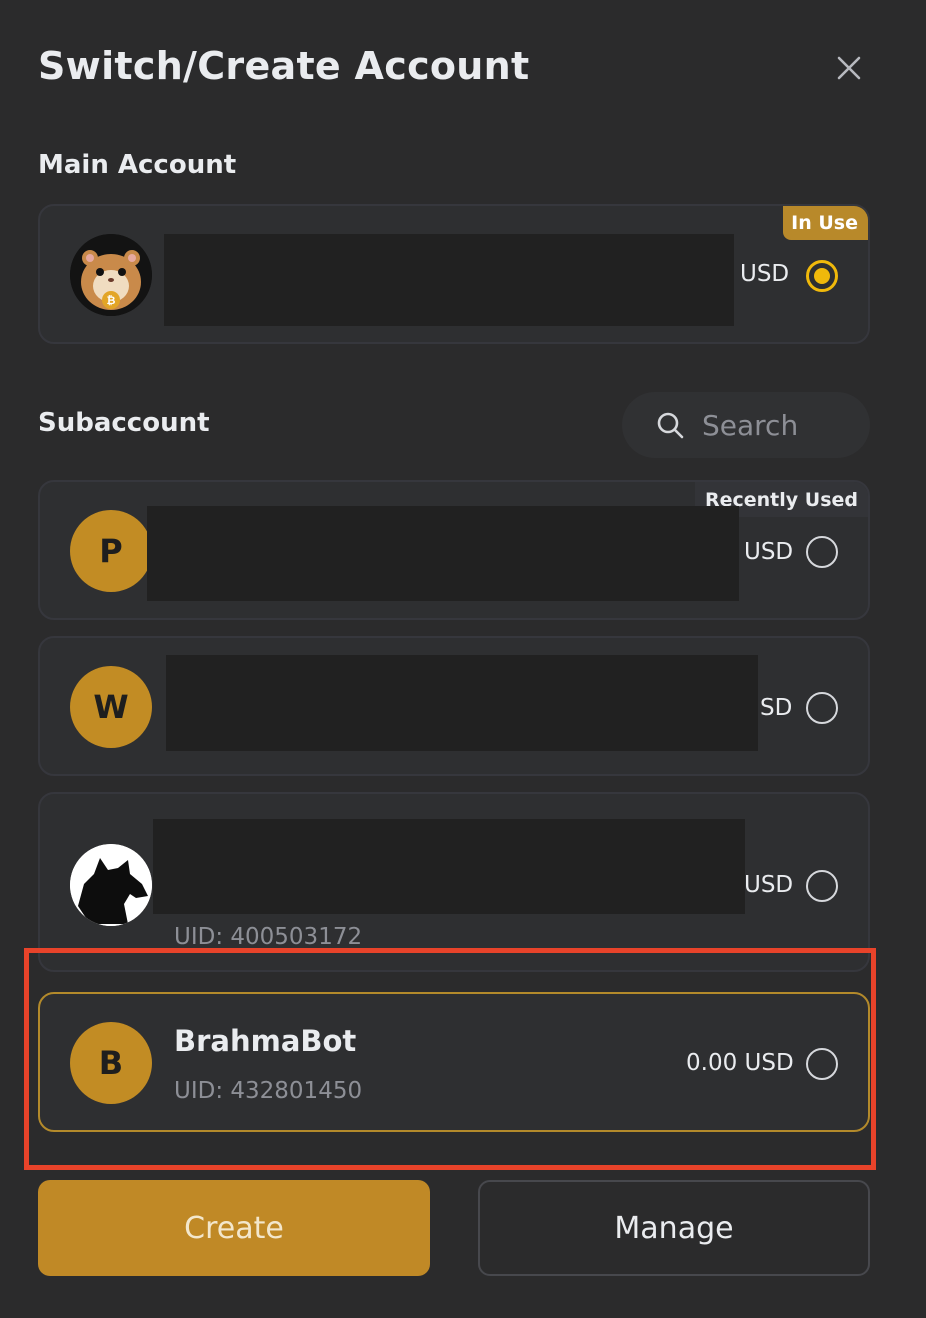 The height and width of the screenshot is (1318, 926). I want to click on dialog-title: Switch/Create Account, so click(284, 66).